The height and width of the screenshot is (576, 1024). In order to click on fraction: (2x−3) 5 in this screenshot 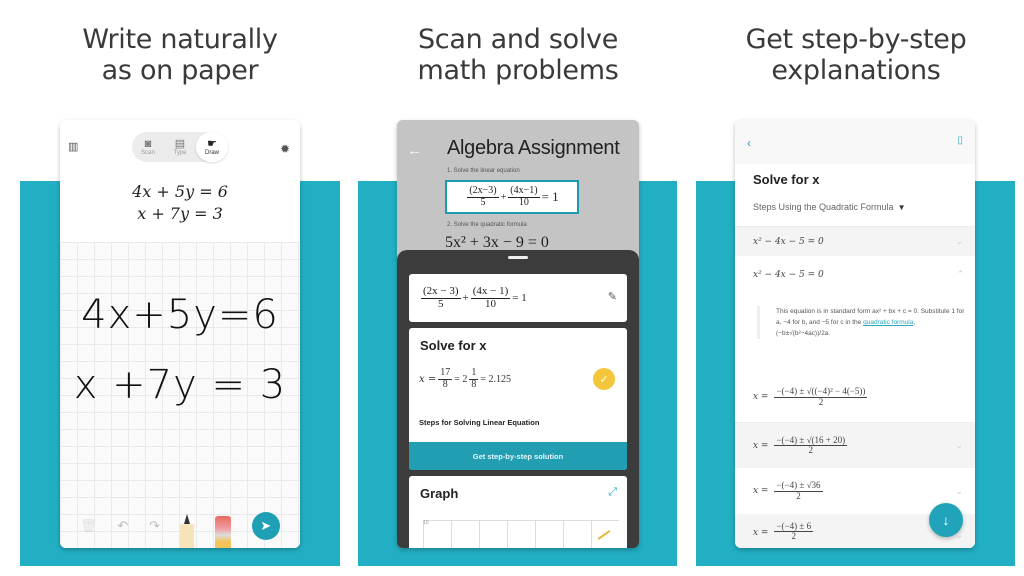, I will do `click(483, 196)`.